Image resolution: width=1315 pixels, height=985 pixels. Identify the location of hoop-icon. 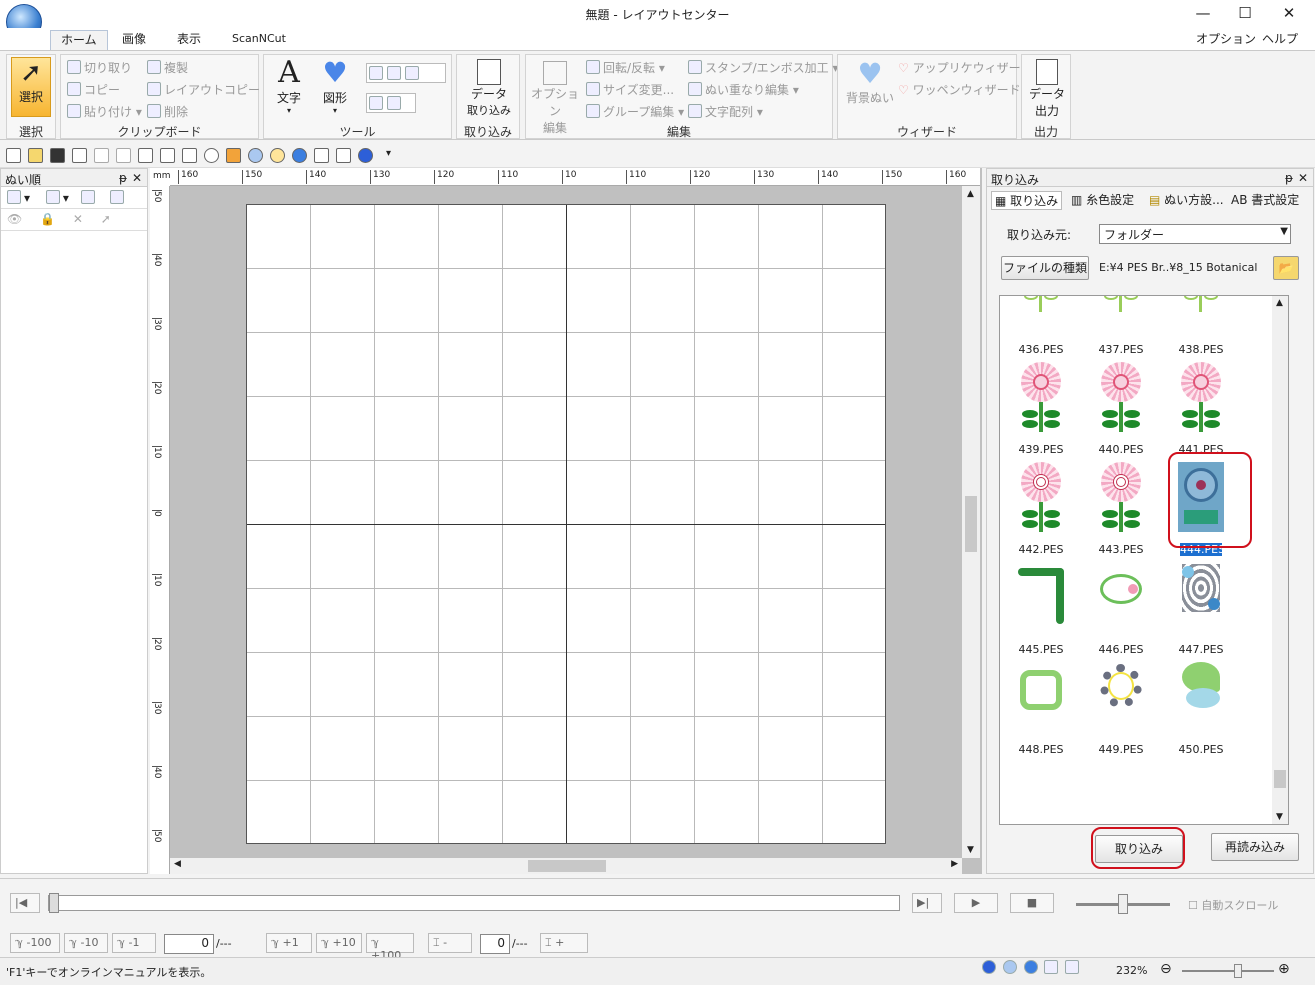
(116, 197).